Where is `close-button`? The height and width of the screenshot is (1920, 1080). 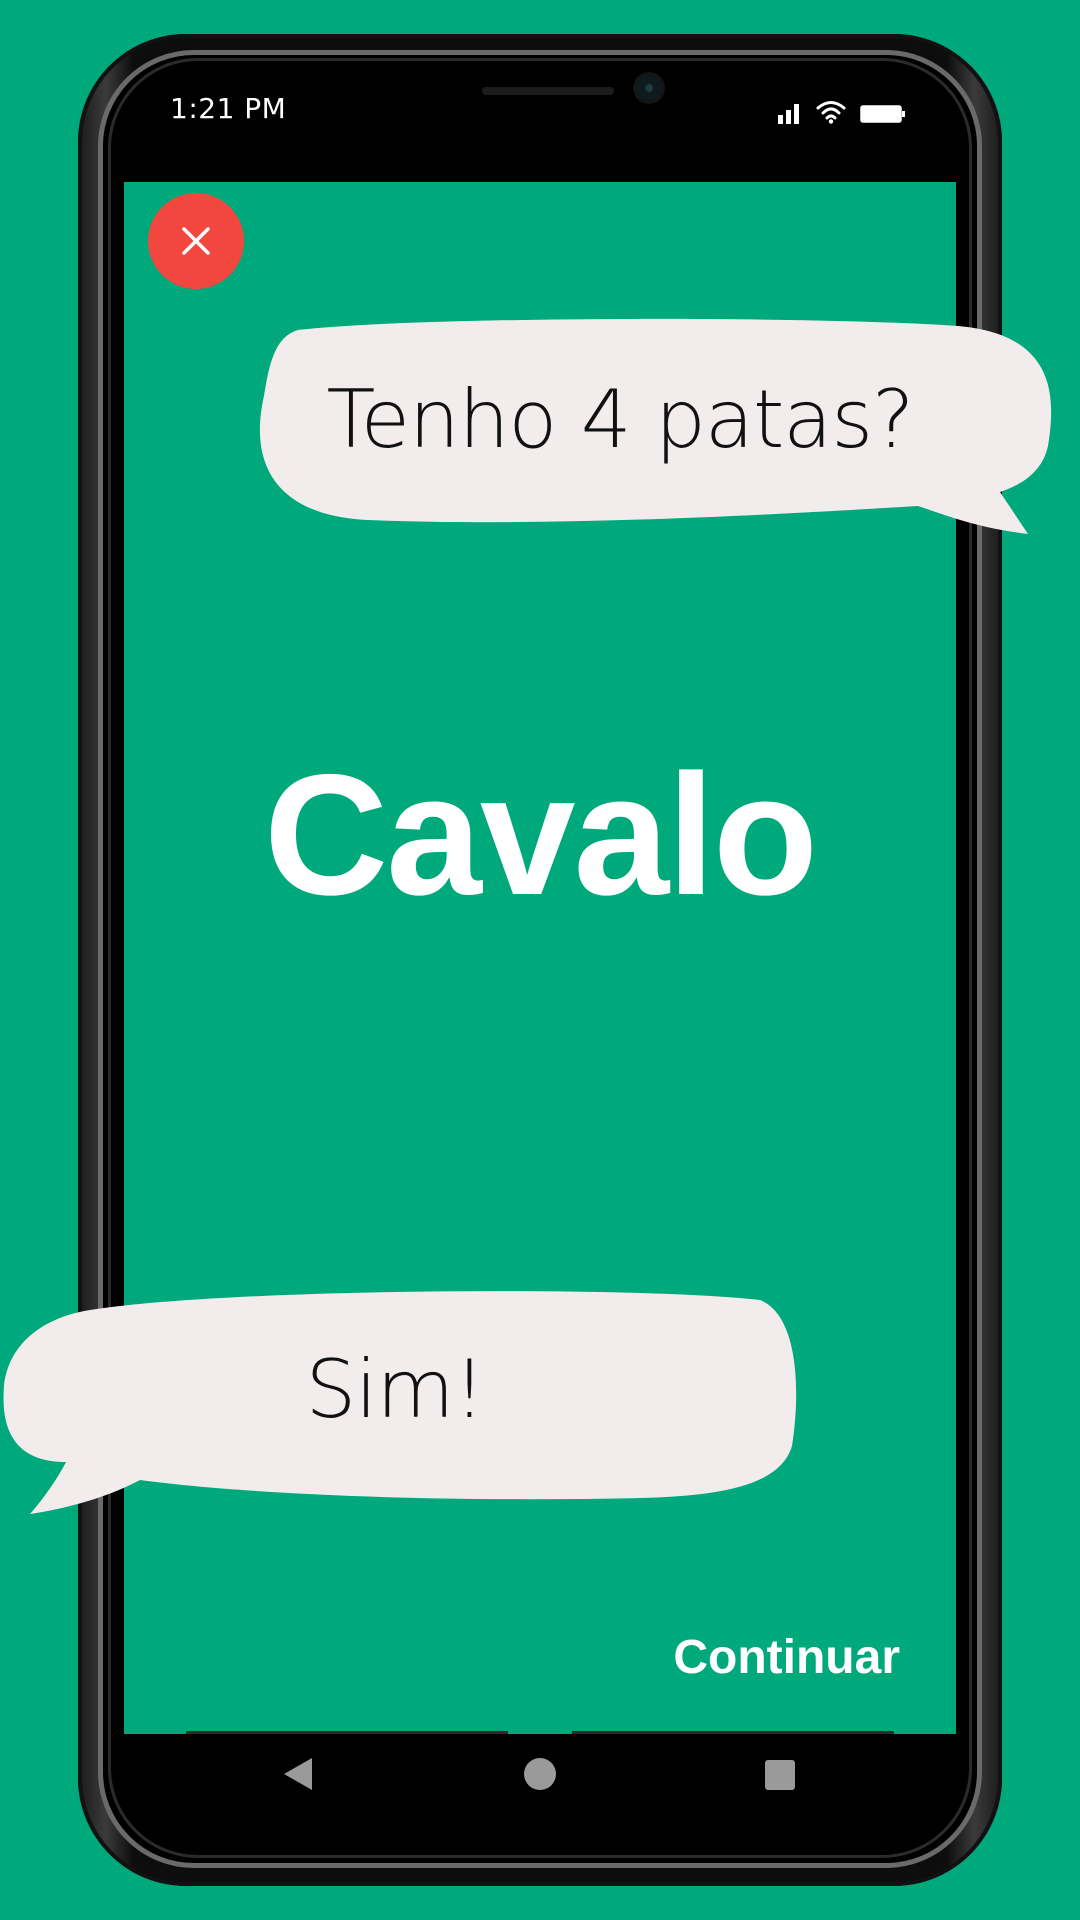
close-button is located at coordinates (196, 241).